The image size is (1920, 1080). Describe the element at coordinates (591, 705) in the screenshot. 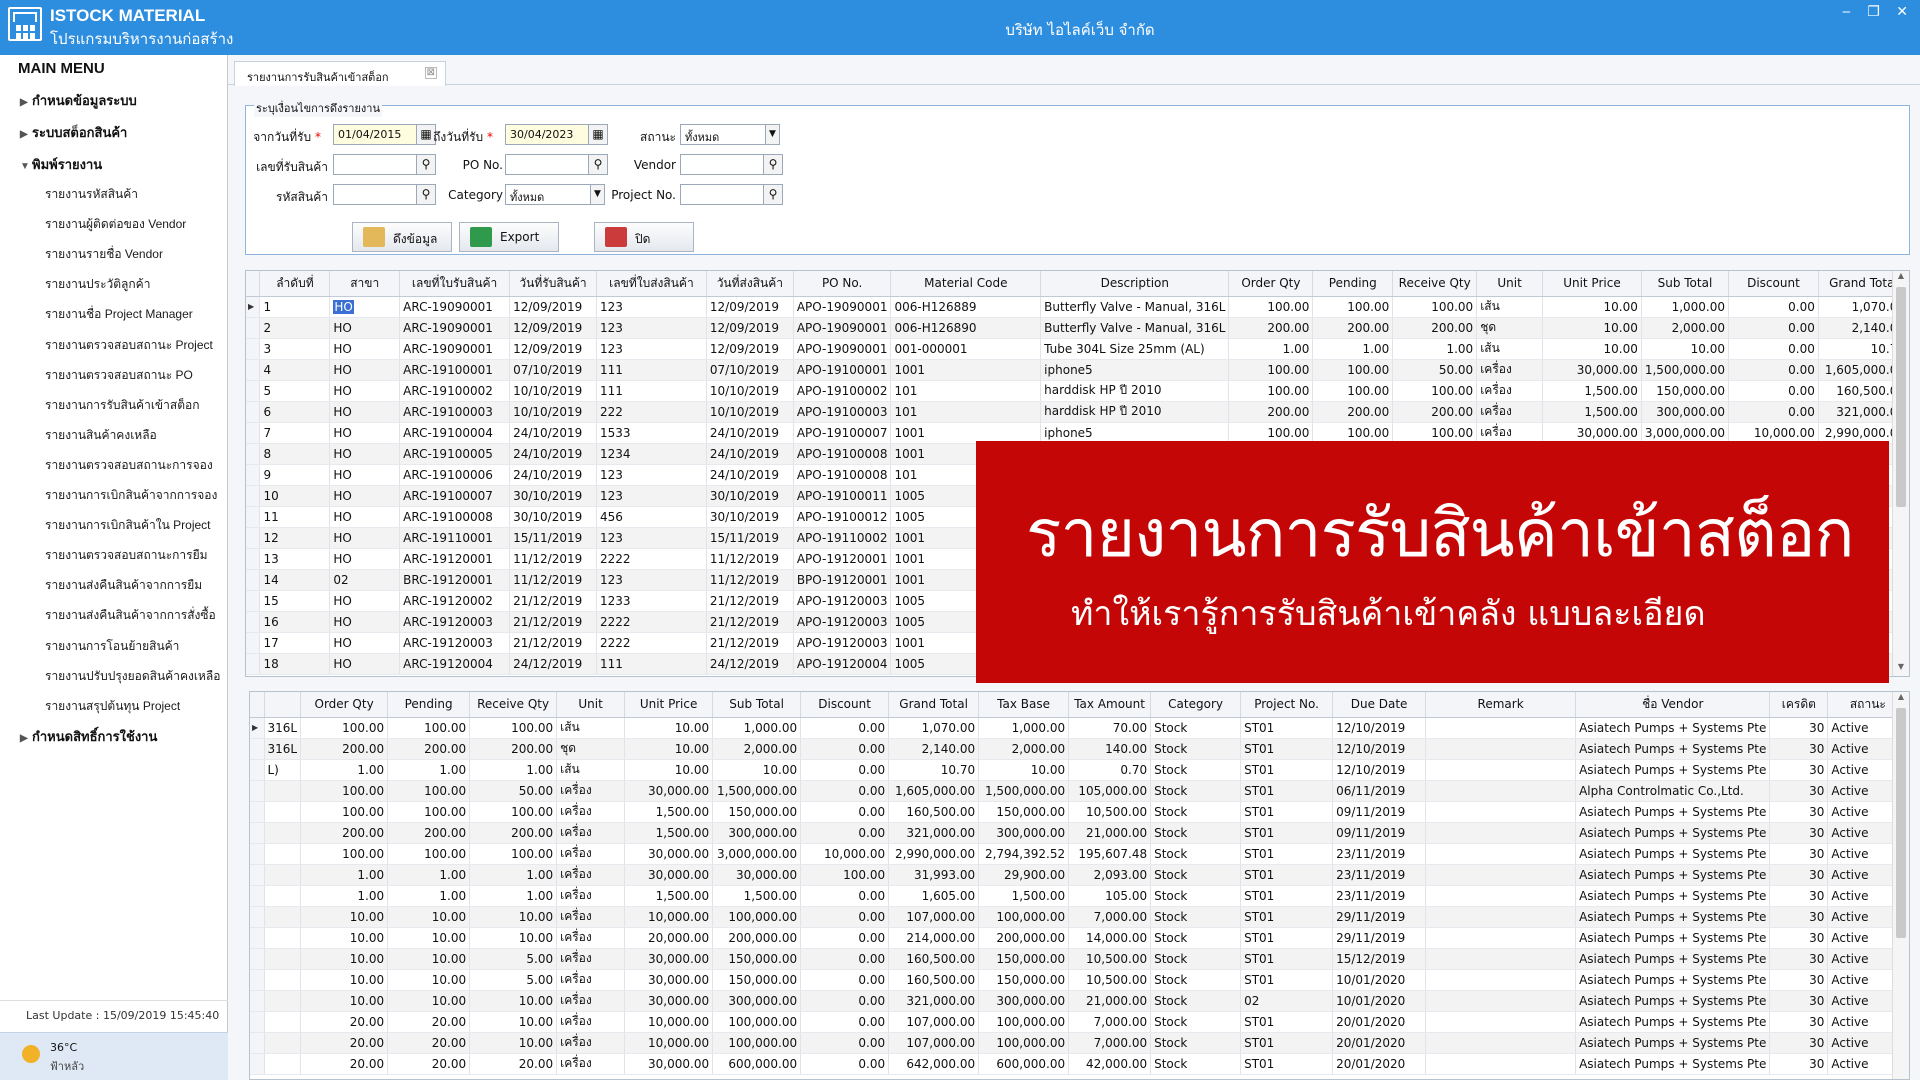

I see `column-header: Unit` at that location.